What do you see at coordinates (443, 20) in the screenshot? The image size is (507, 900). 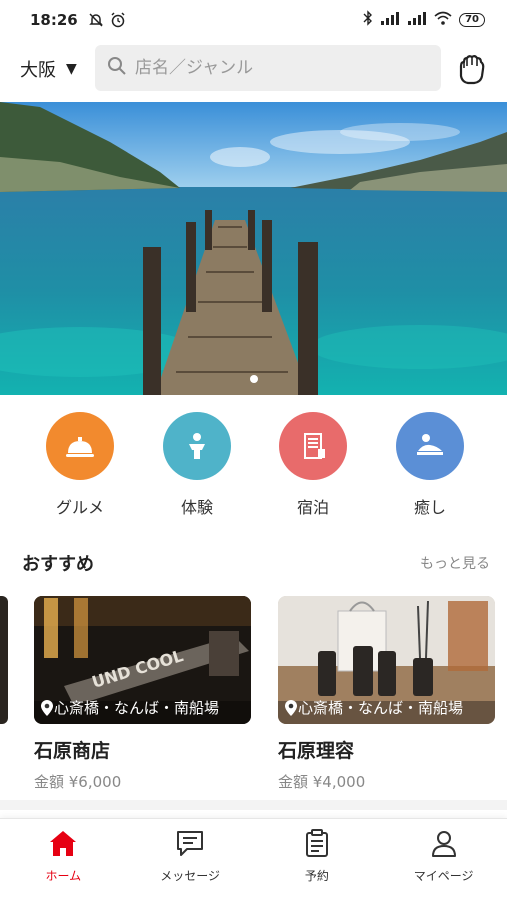 I see `wifi-icon` at bounding box center [443, 20].